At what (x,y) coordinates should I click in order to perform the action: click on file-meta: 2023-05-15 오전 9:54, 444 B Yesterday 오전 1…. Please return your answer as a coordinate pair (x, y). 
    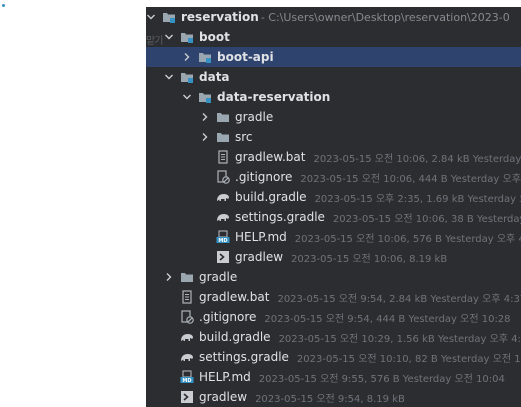
    Looking at the image, I should click on (387, 319).